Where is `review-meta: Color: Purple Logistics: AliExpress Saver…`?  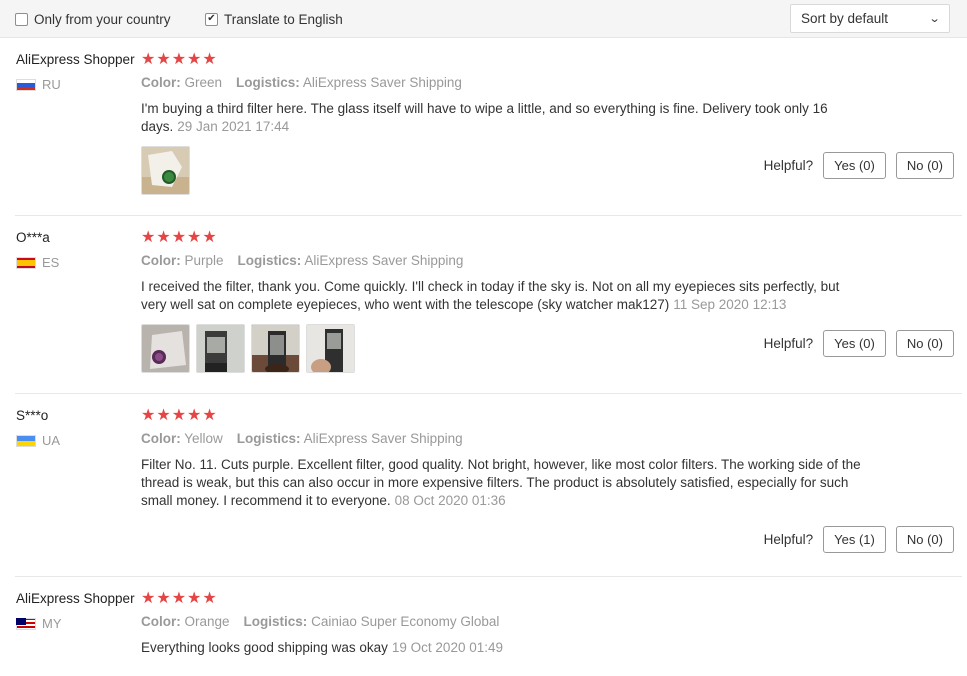
review-meta: Color: Purple Logistics: AliExpress Saver… is located at coordinates (302, 260).